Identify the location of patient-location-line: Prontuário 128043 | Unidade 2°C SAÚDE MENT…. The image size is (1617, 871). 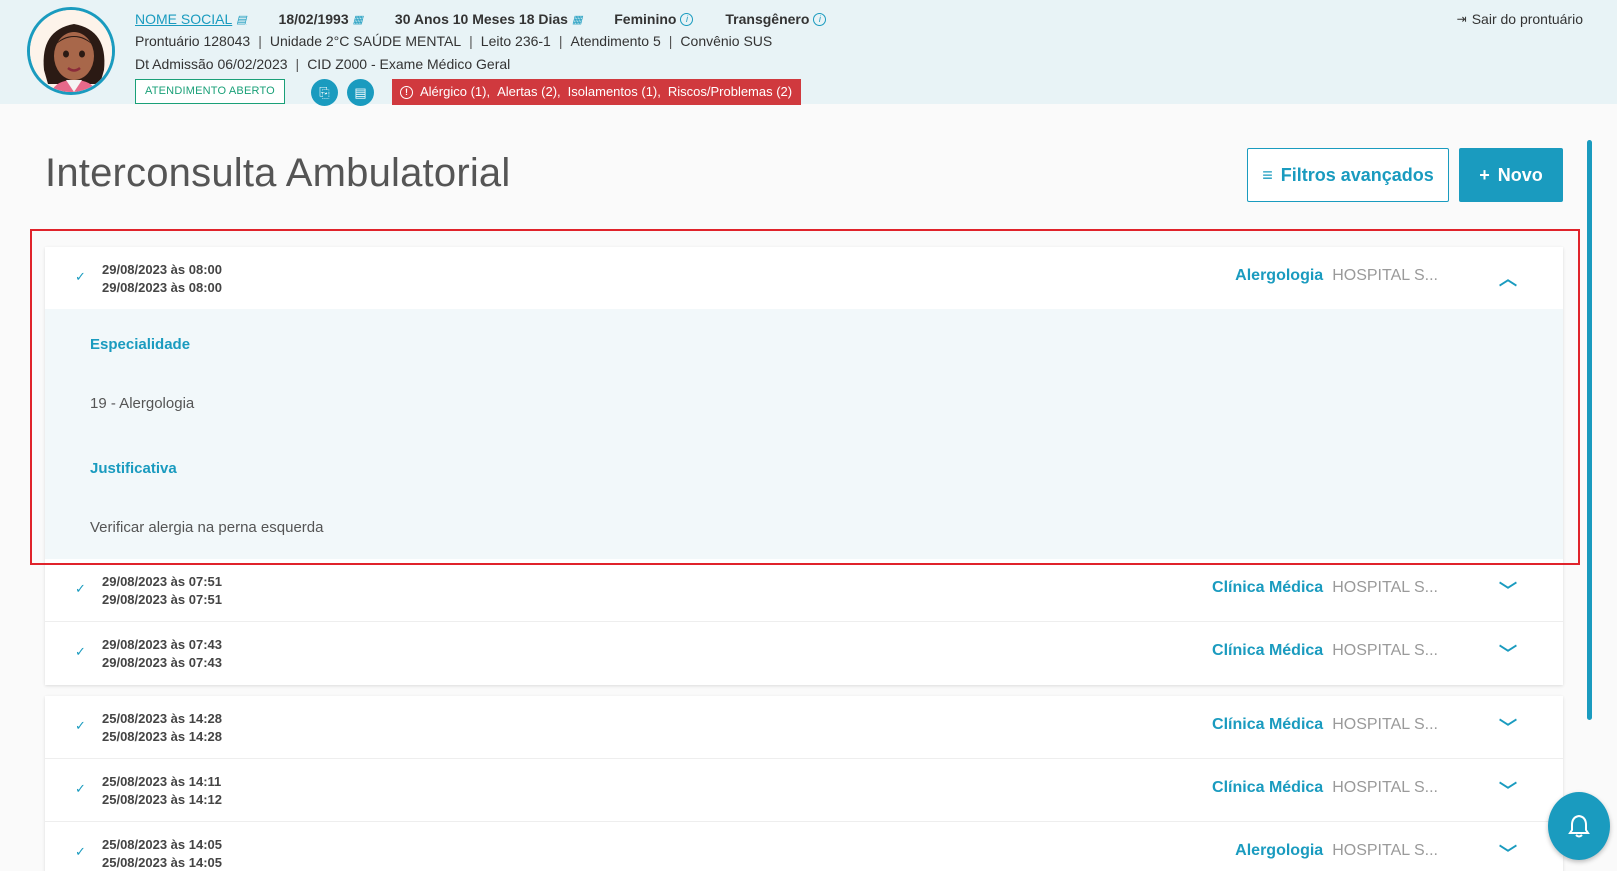
(453, 41).